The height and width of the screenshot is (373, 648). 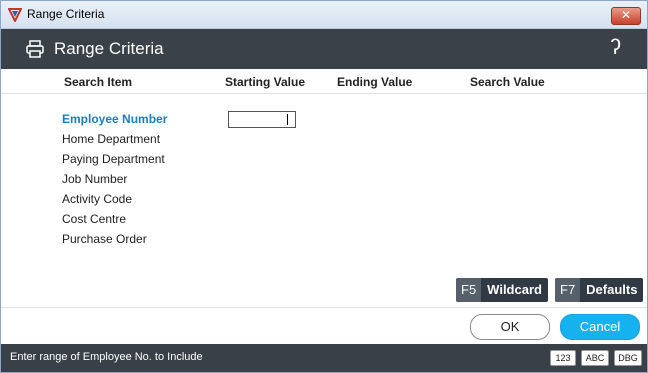 What do you see at coordinates (324, 49) in the screenshot?
I see `dialog-header: Range Criteria ʔ` at bounding box center [324, 49].